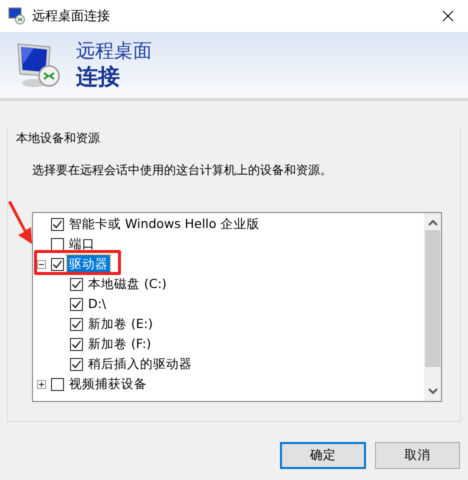  What do you see at coordinates (140, 364) in the screenshot?
I see `tree-item: 稍后插入的驱动器` at bounding box center [140, 364].